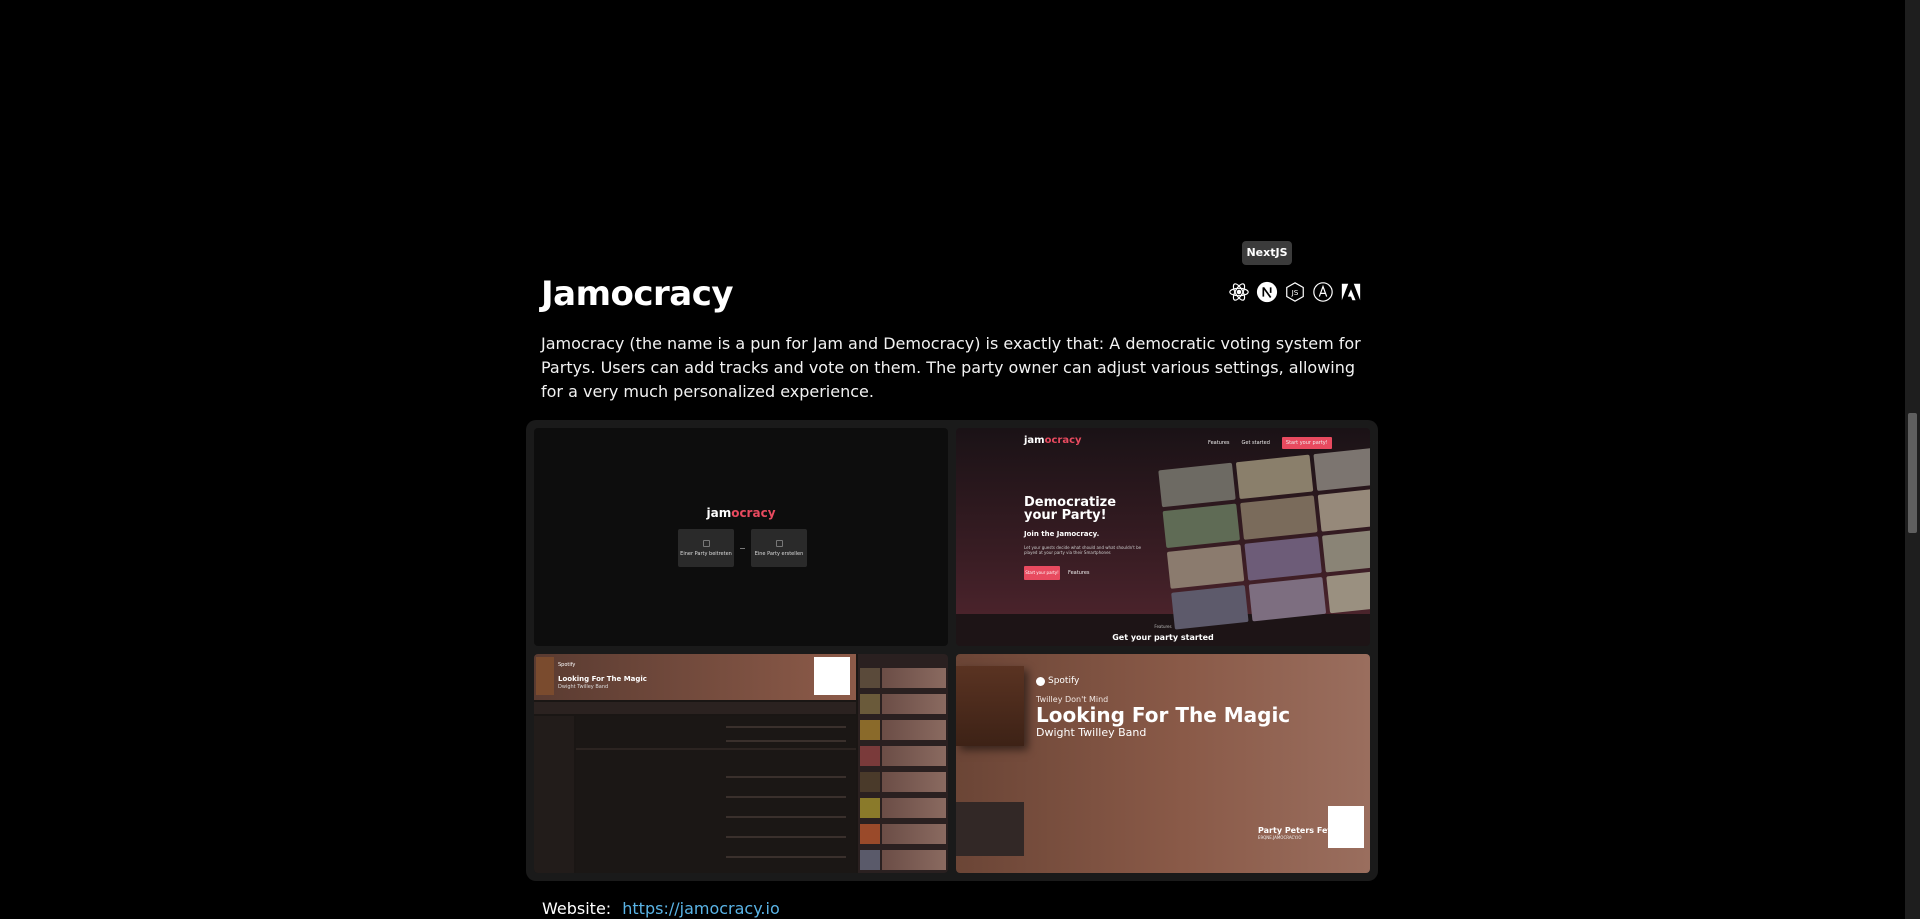  Describe the element at coordinates (554, 794) in the screenshot. I see `settings-sidebar` at that location.